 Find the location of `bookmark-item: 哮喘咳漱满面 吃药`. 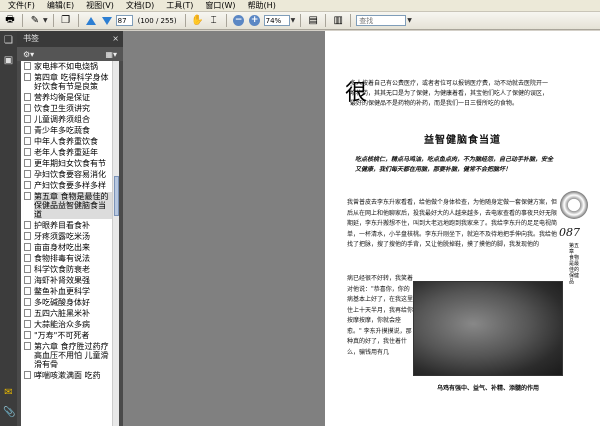

bookmark-item: 哮喘咳漱满面 吃药 is located at coordinates (70, 375).